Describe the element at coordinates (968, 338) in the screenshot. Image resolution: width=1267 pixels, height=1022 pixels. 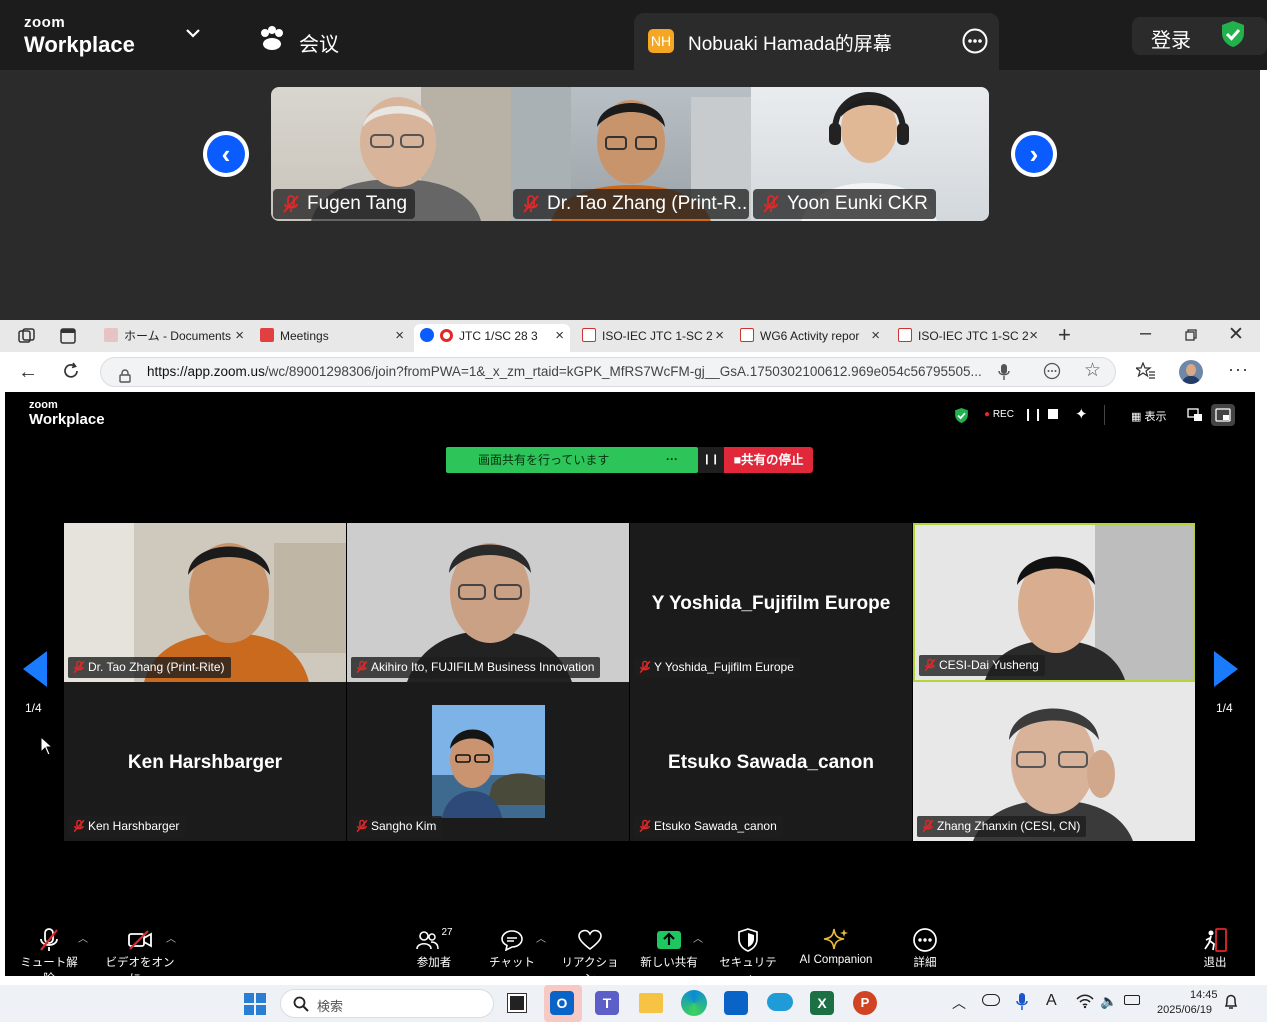
I see `tab-iso-doc-2: ISO-IEC JTC 1-SC 2 ×` at that location.